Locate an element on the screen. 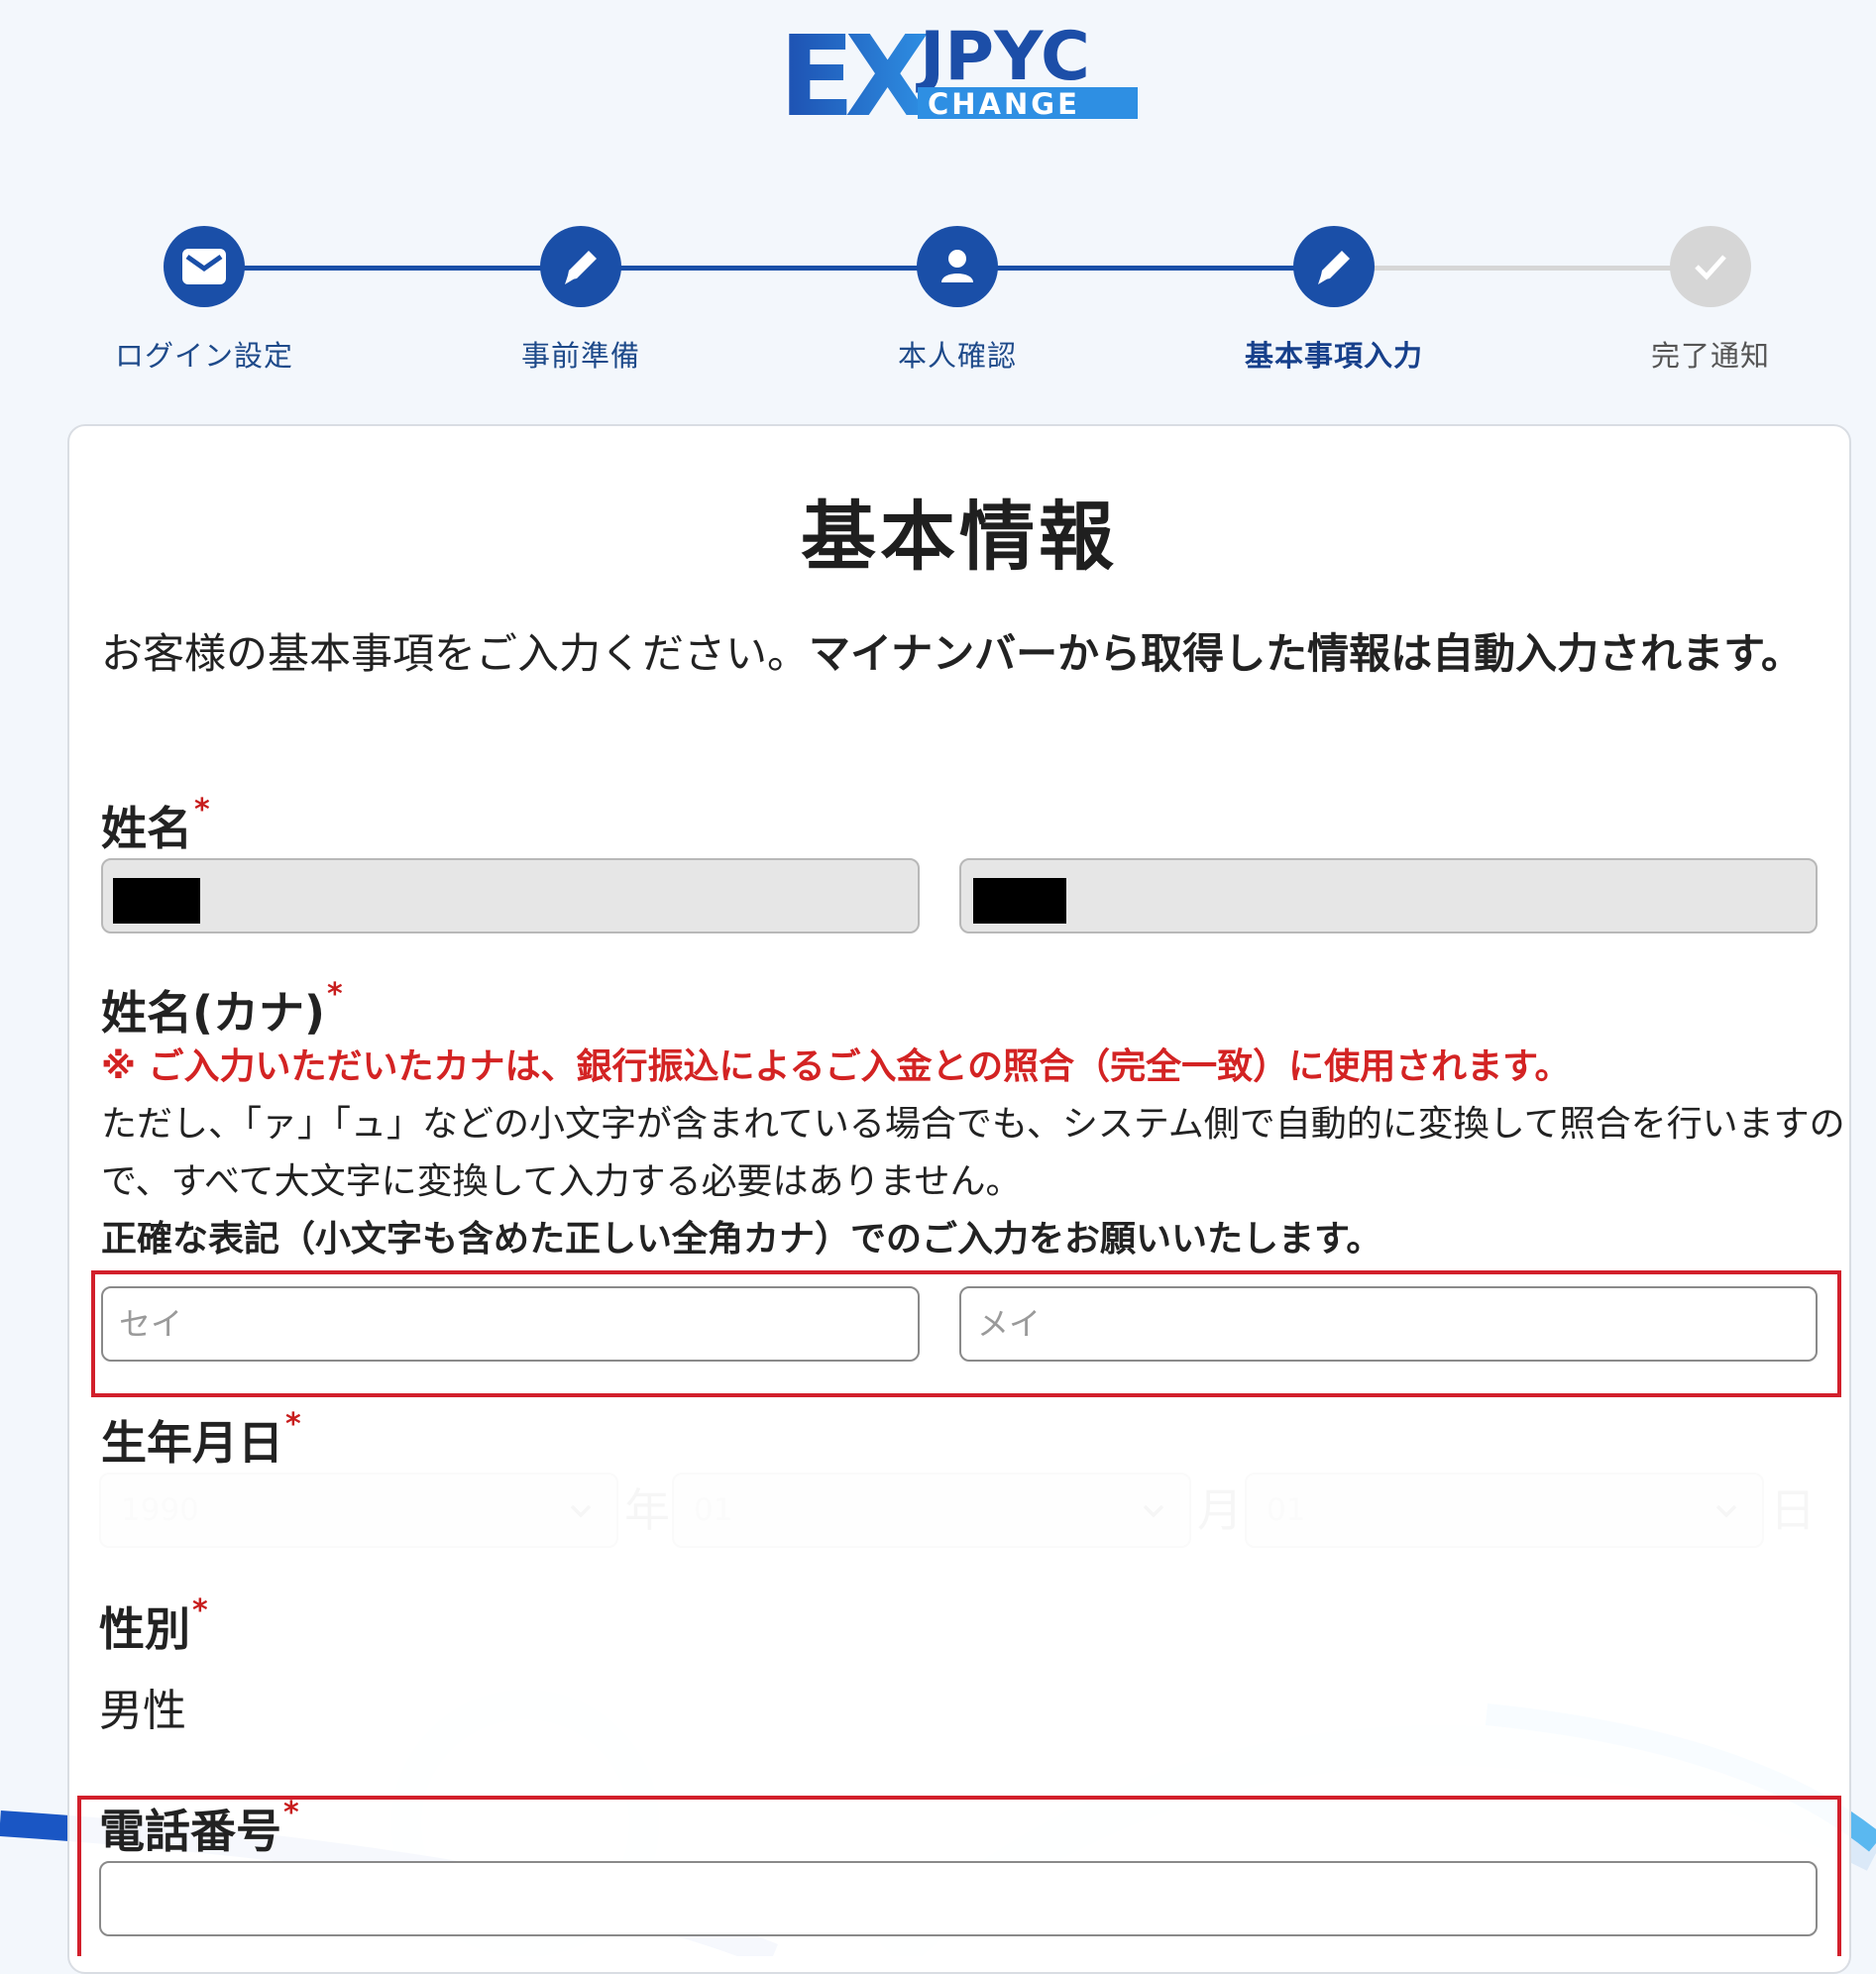 The height and width of the screenshot is (1974, 1876). step-completion: 完了通知 is located at coordinates (1711, 300).